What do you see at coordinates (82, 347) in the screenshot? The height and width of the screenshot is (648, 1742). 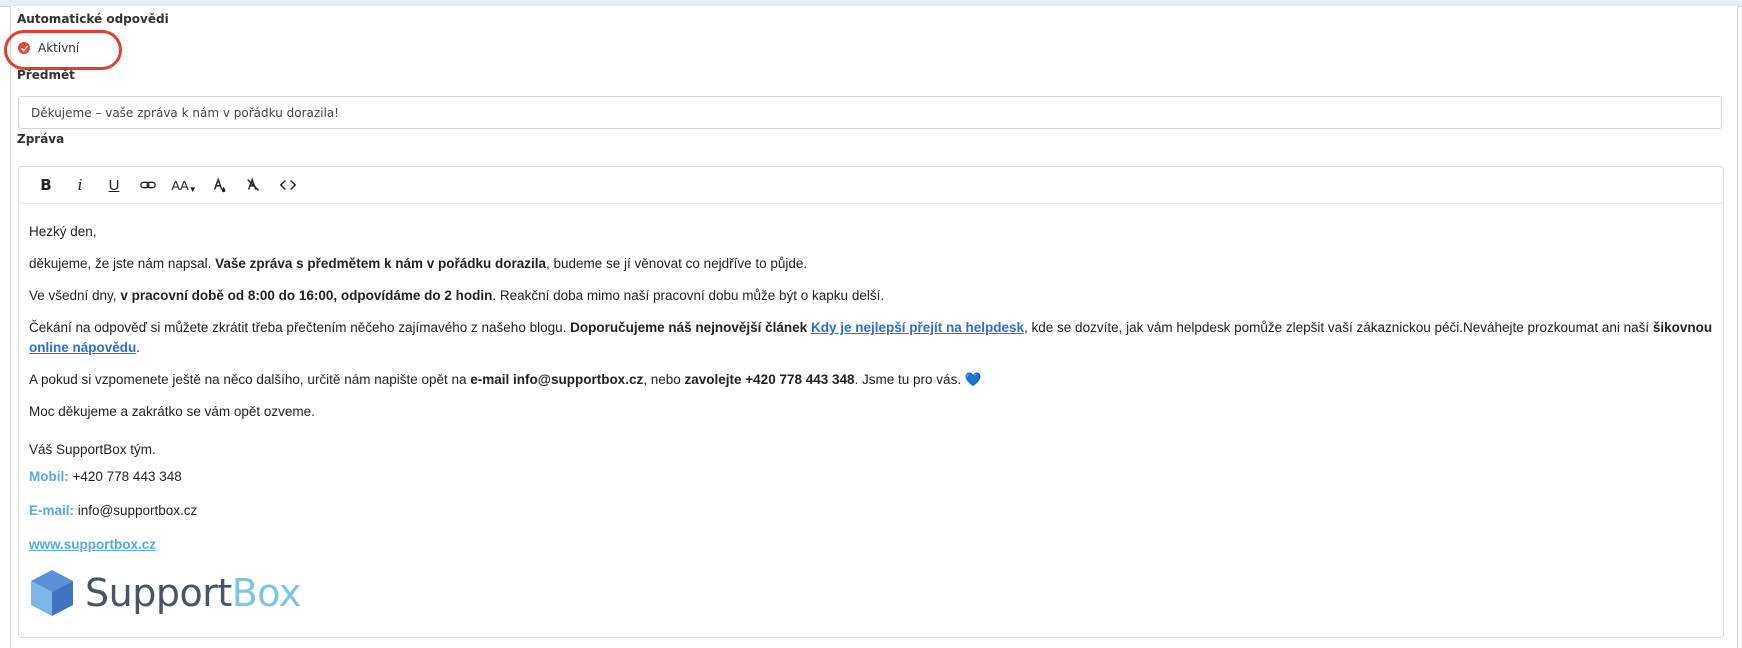 I see `help-link: online nápovědu` at bounding box center [82, 347].